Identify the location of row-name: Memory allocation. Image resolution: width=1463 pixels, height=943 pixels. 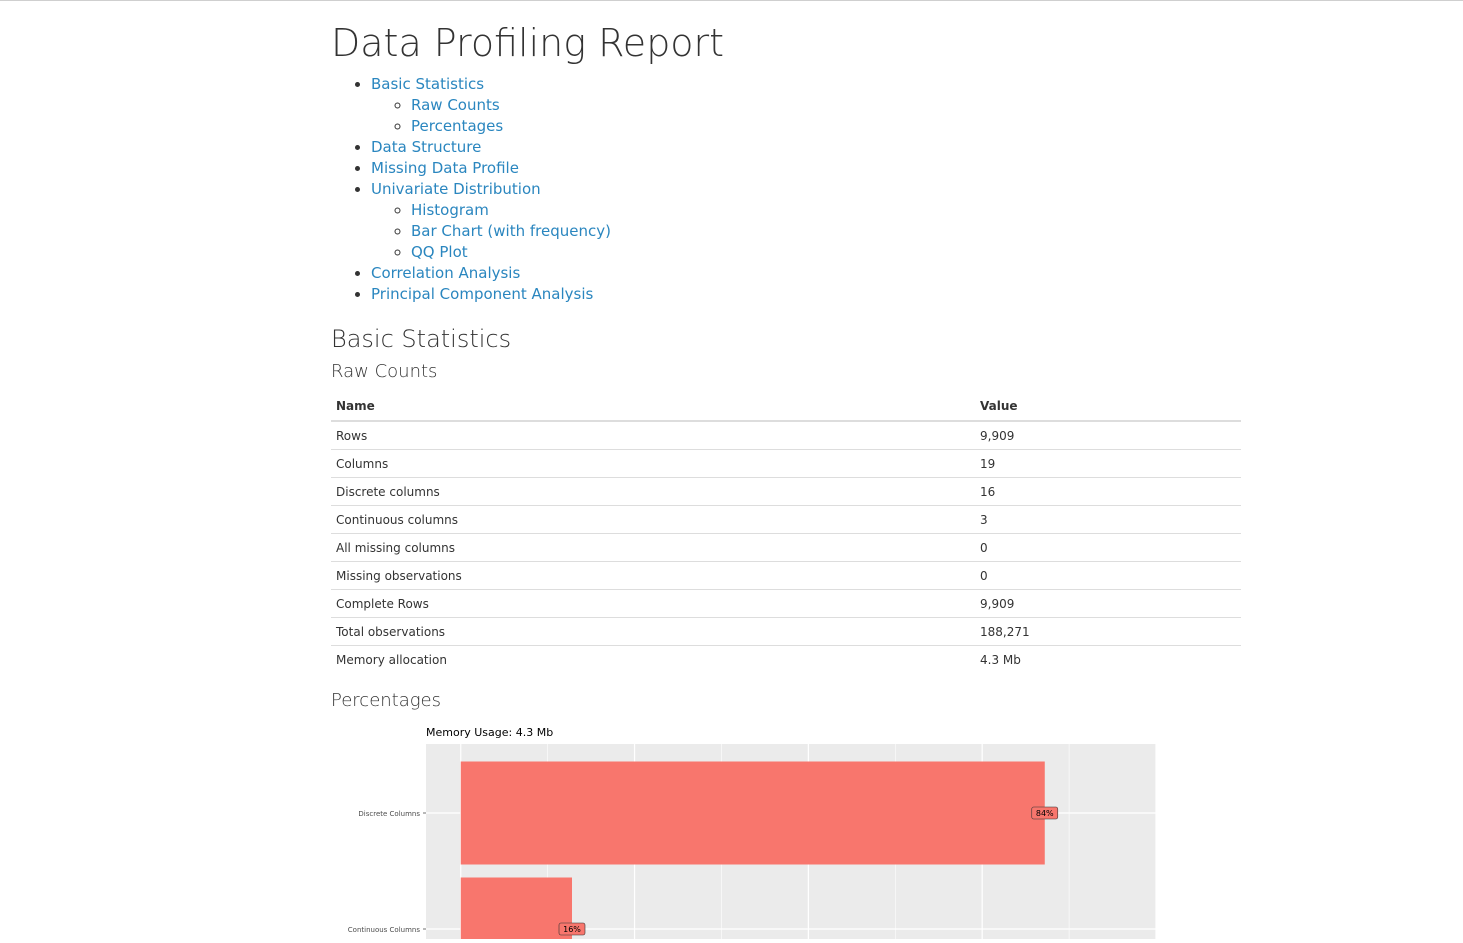
(653, 659).